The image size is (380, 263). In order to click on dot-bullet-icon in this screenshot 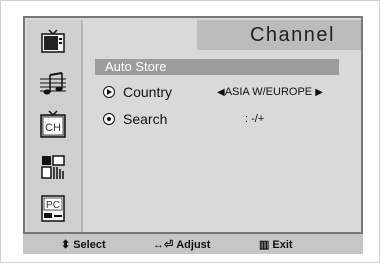, I will do `click(109, 119)`.